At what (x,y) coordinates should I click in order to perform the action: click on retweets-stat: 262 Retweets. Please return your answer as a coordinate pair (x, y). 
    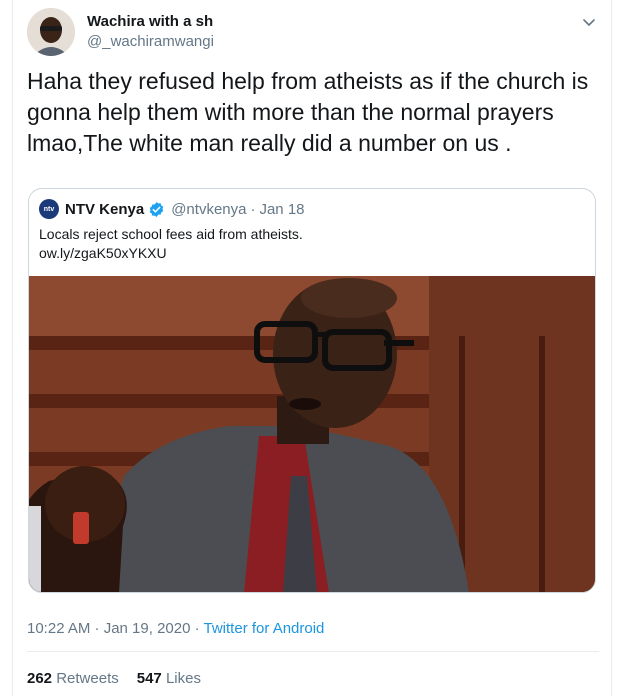
    Looking at the image, I should click on (73, 678).